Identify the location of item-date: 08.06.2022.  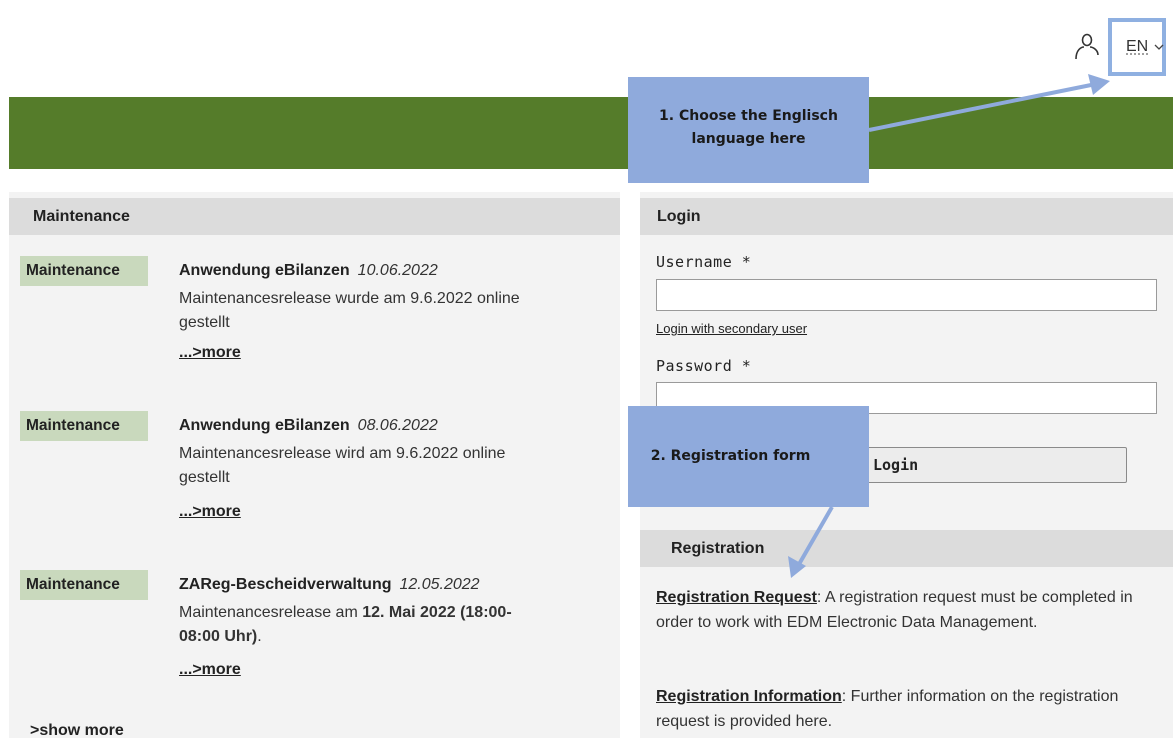
(397, 425).